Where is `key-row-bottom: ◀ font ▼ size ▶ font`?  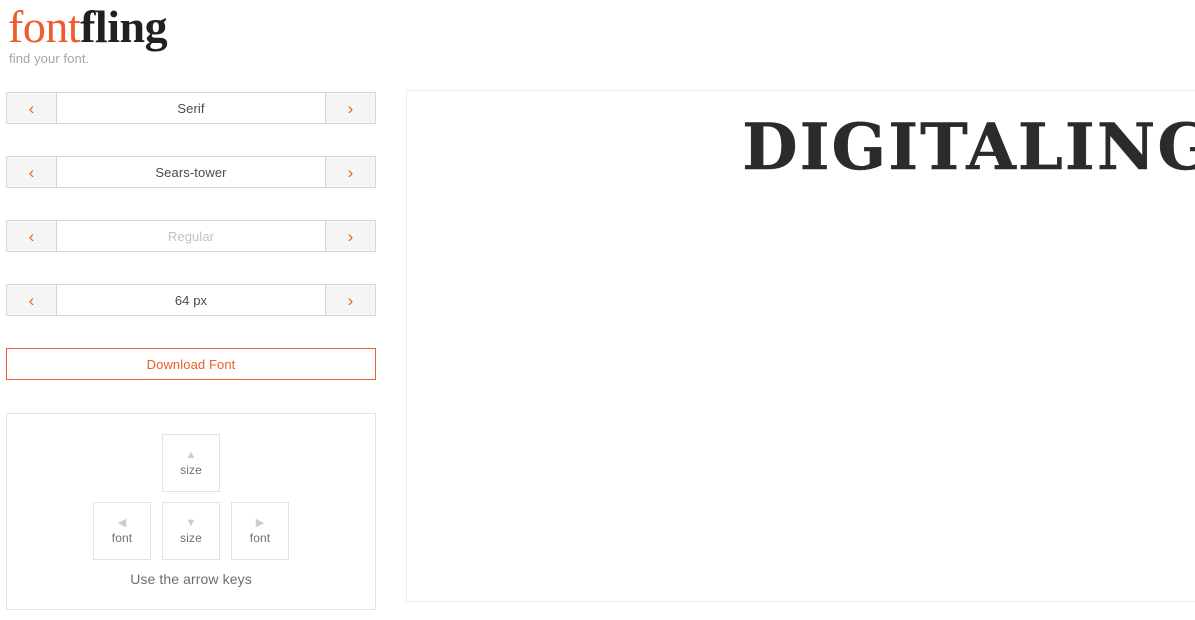 key-row-bottom: ◀ font ▼ size ▶ font is located at coordinates (191, 531).